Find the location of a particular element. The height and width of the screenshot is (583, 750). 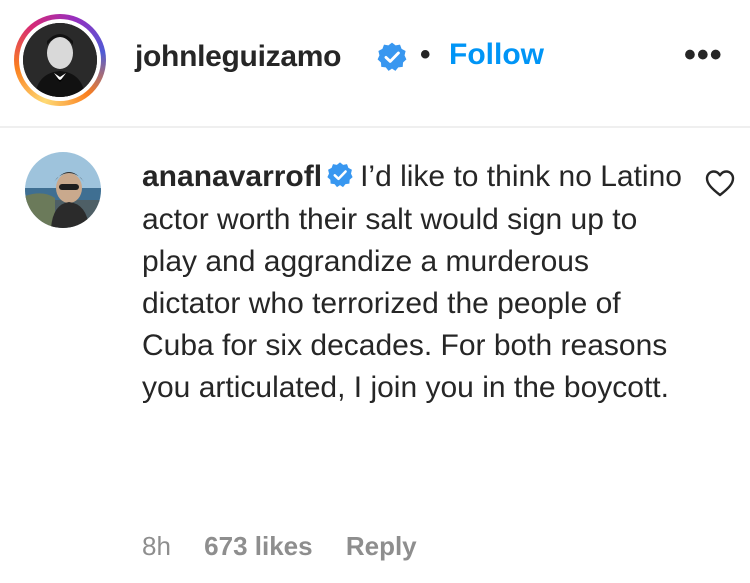

author-avatar-story-ring is located at coordinates (60, 60).